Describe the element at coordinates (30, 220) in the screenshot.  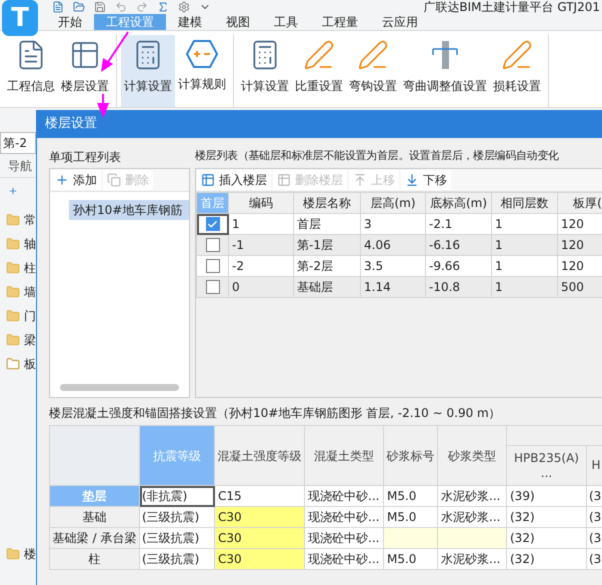
I see `nav-item: 常` at that location.